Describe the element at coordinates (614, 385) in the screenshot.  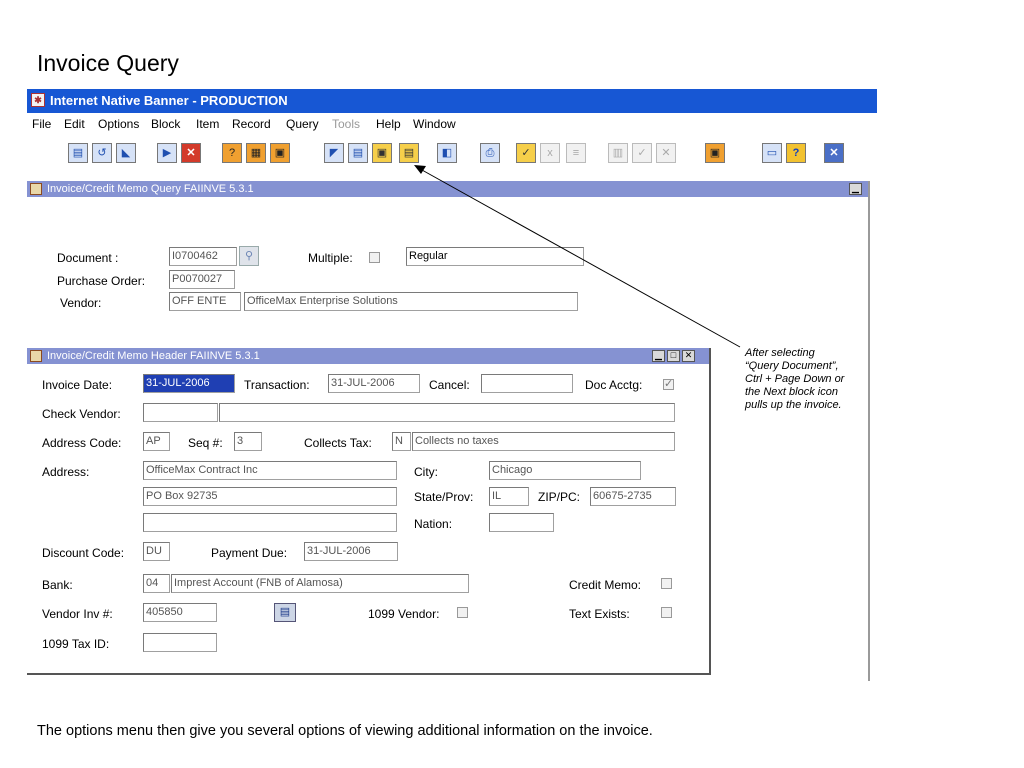
I see `doc-acctg-label: Doc Acctg:` at that location.